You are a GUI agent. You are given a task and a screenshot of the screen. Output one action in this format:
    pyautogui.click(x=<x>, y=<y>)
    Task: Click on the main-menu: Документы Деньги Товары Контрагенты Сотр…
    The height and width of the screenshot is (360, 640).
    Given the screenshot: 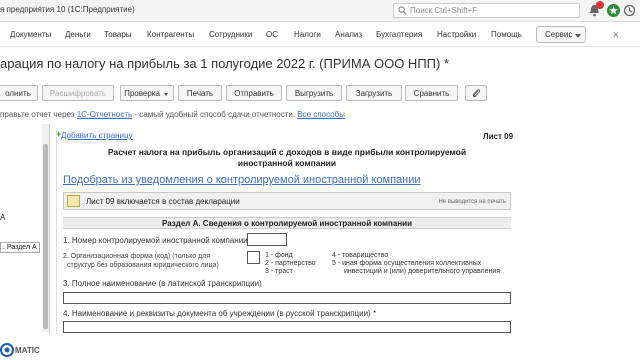 What is the action you would take?
    pyautogui.click(x=320, y=35)
    